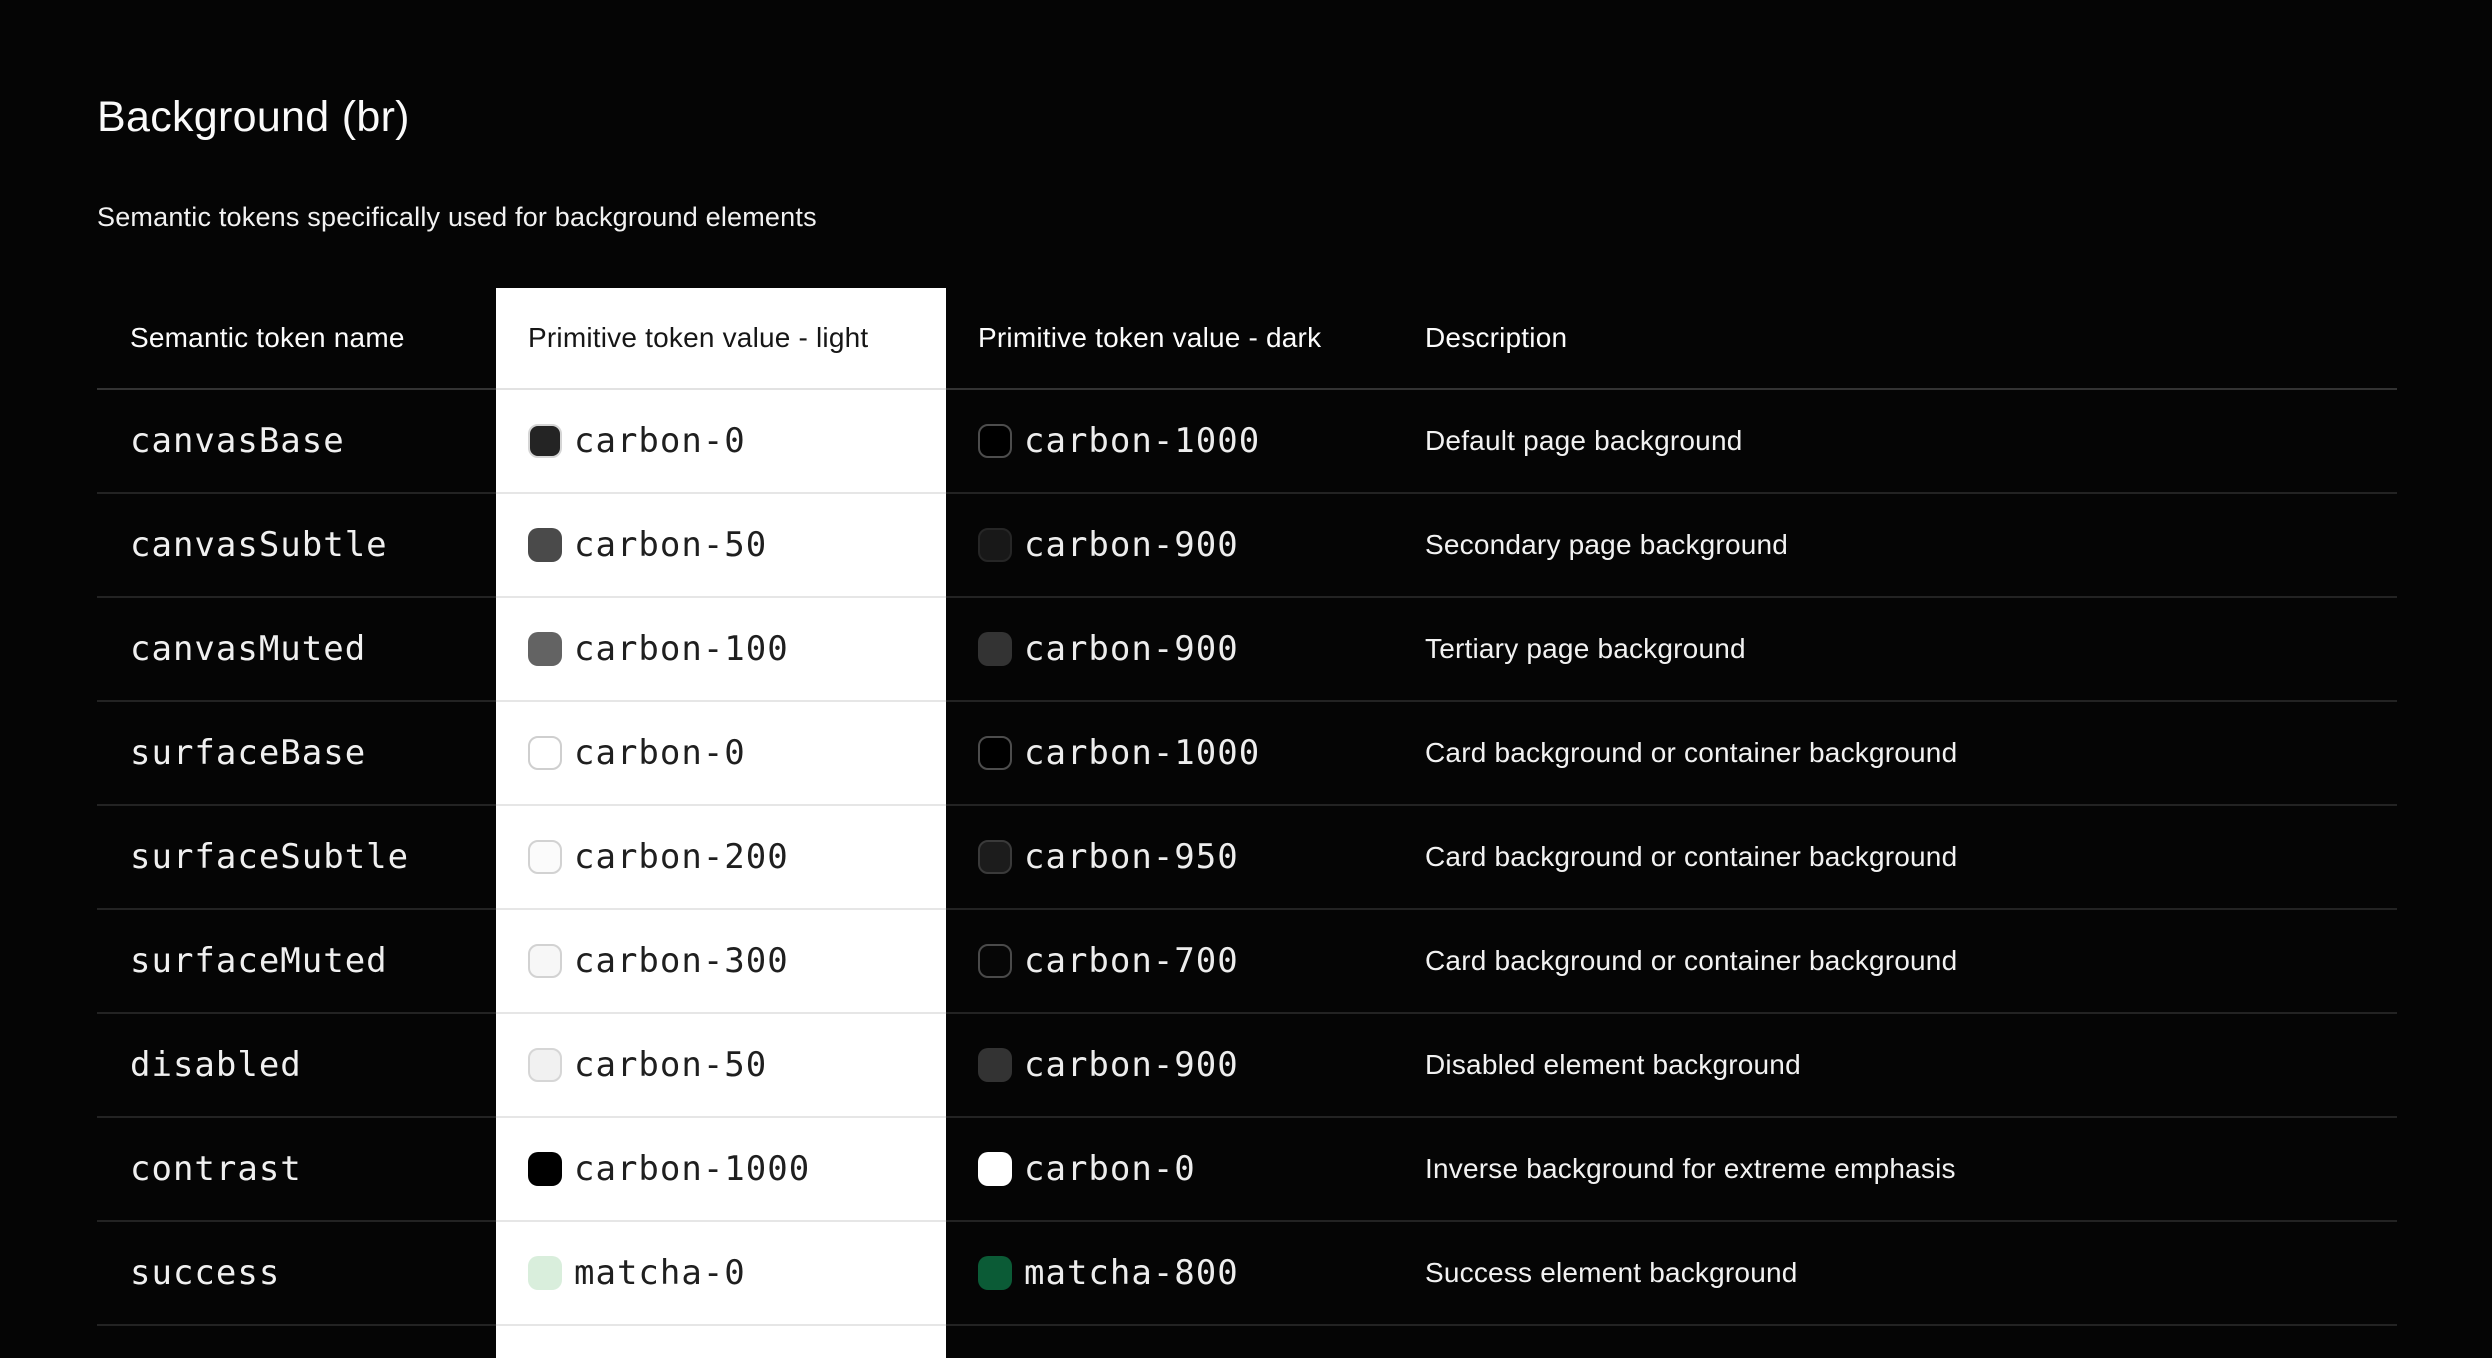 This screenshot has height=1358, width=2492. I want to click on light-value-cell: carbon-300, so click(721, 962).